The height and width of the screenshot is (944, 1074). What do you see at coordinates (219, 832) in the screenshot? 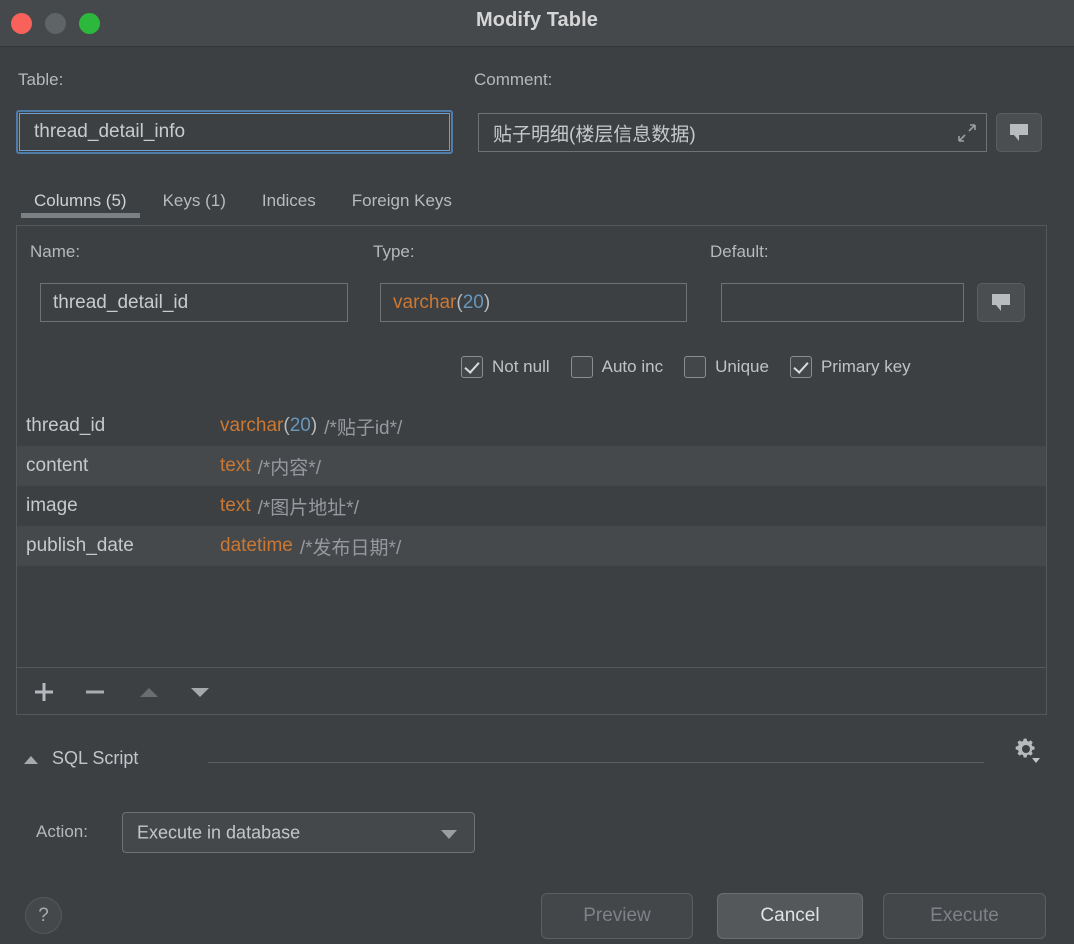
I see `sql-action-value: Execute in database` at bounding box center [219, 832].